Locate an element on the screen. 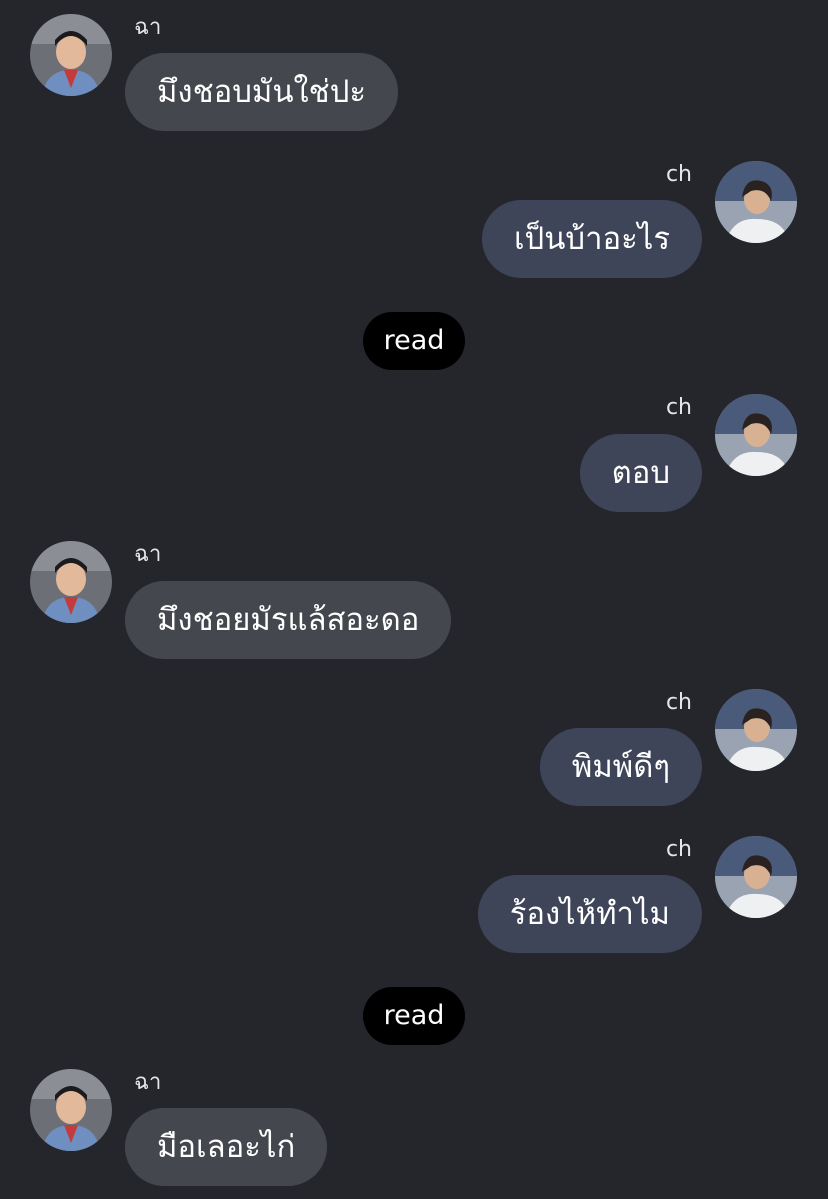 The width and height of the screenshot is (828, 1199). message-bubble: เป็นบ้าอะไร is located at coordinates (591, 239).